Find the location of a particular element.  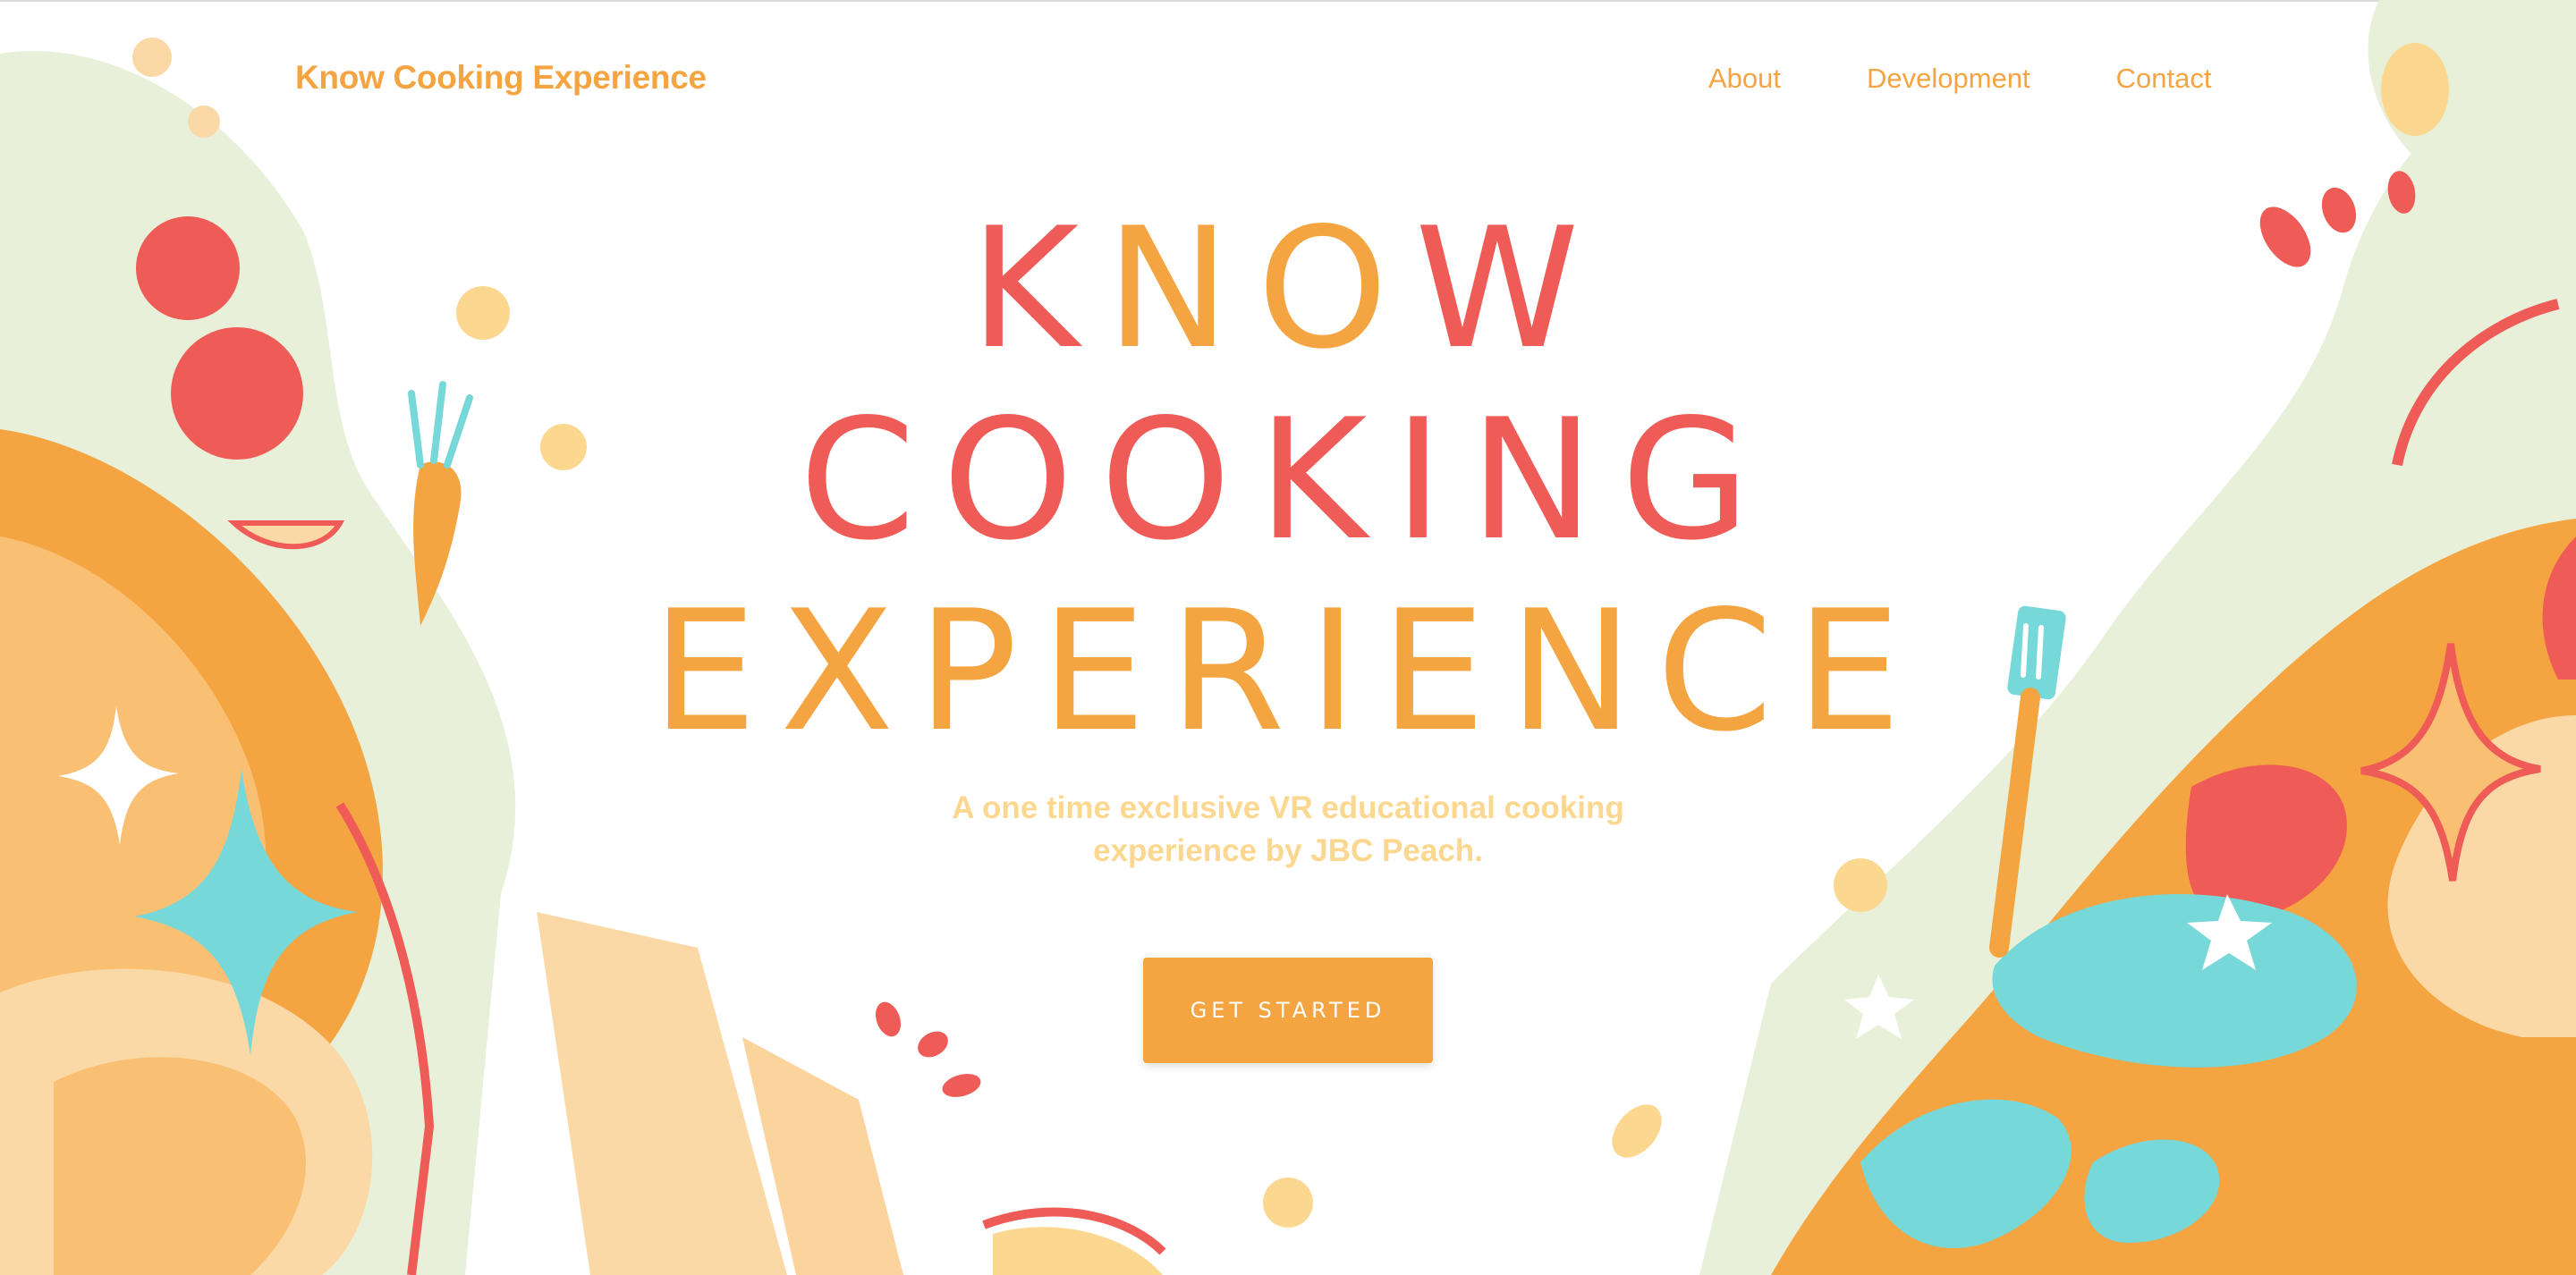

nav-link-about: About is located at coordinates (1744, 79).